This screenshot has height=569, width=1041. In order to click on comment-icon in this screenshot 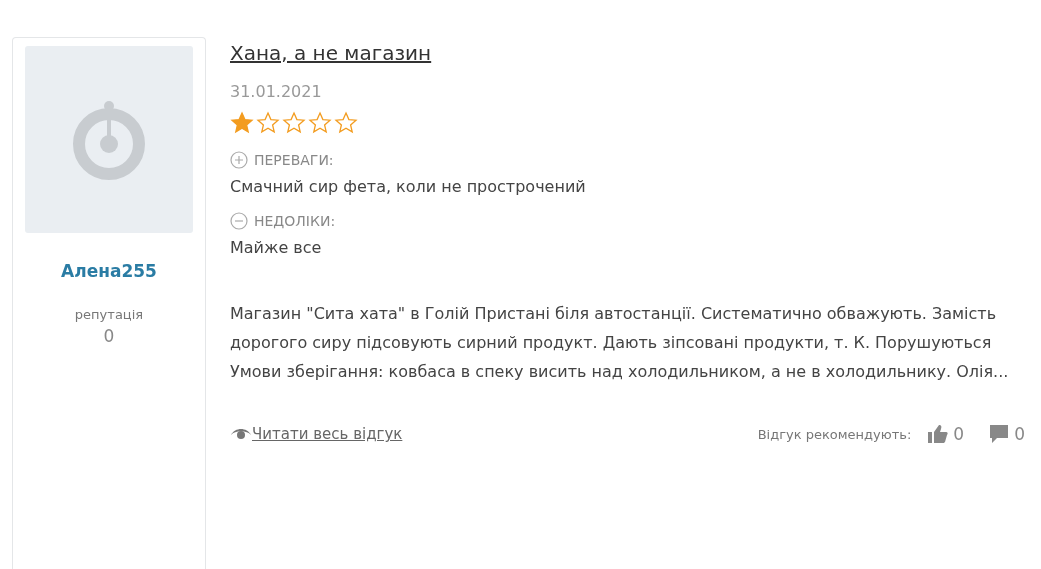, I will do `click(999, 434)`.